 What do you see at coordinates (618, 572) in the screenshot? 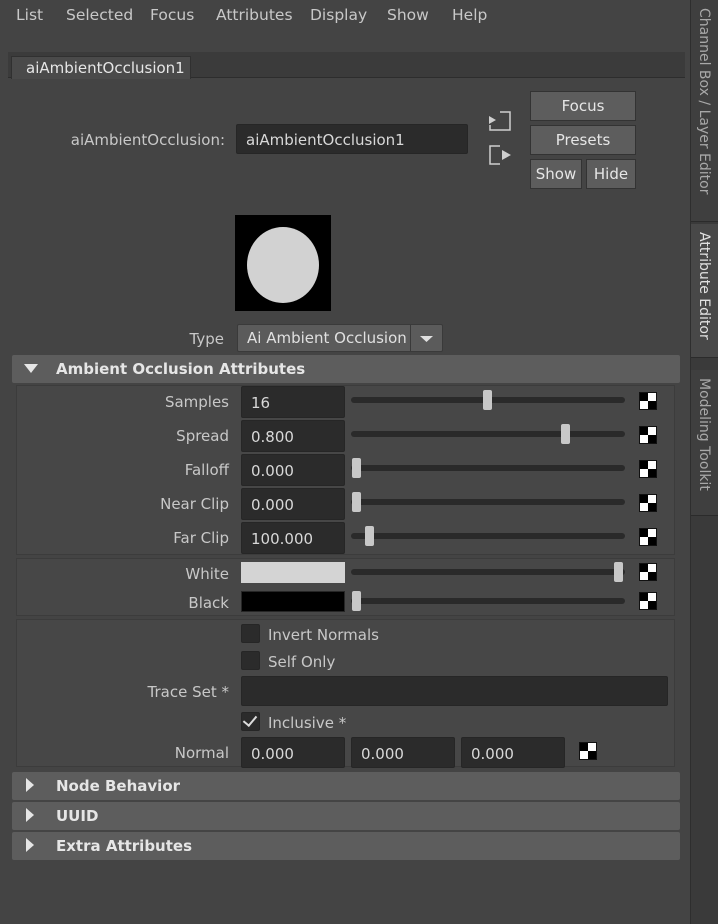
I see `white-slider-handle` at bounding box center [618, 572].